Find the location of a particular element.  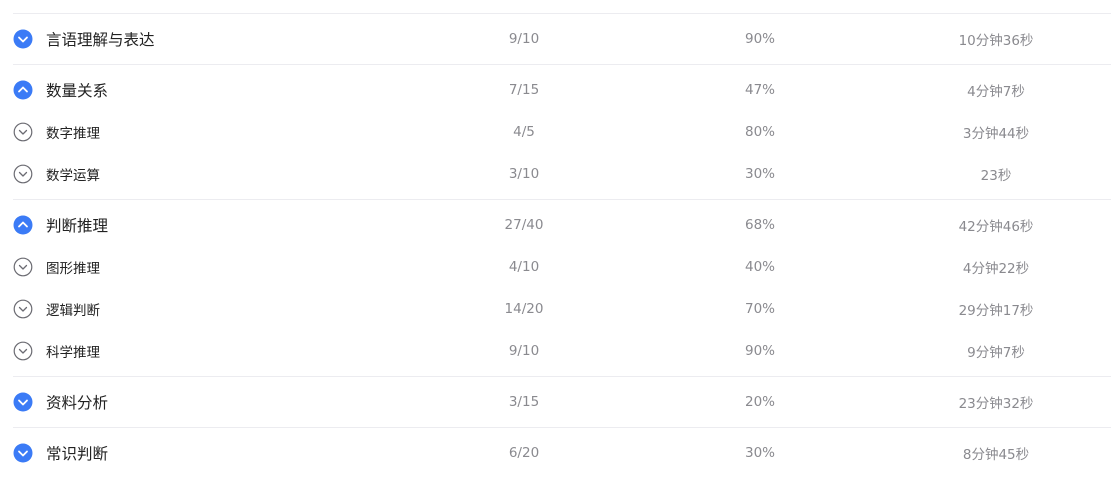

accuracy-value: 70% is located at coordinates (760, 309).